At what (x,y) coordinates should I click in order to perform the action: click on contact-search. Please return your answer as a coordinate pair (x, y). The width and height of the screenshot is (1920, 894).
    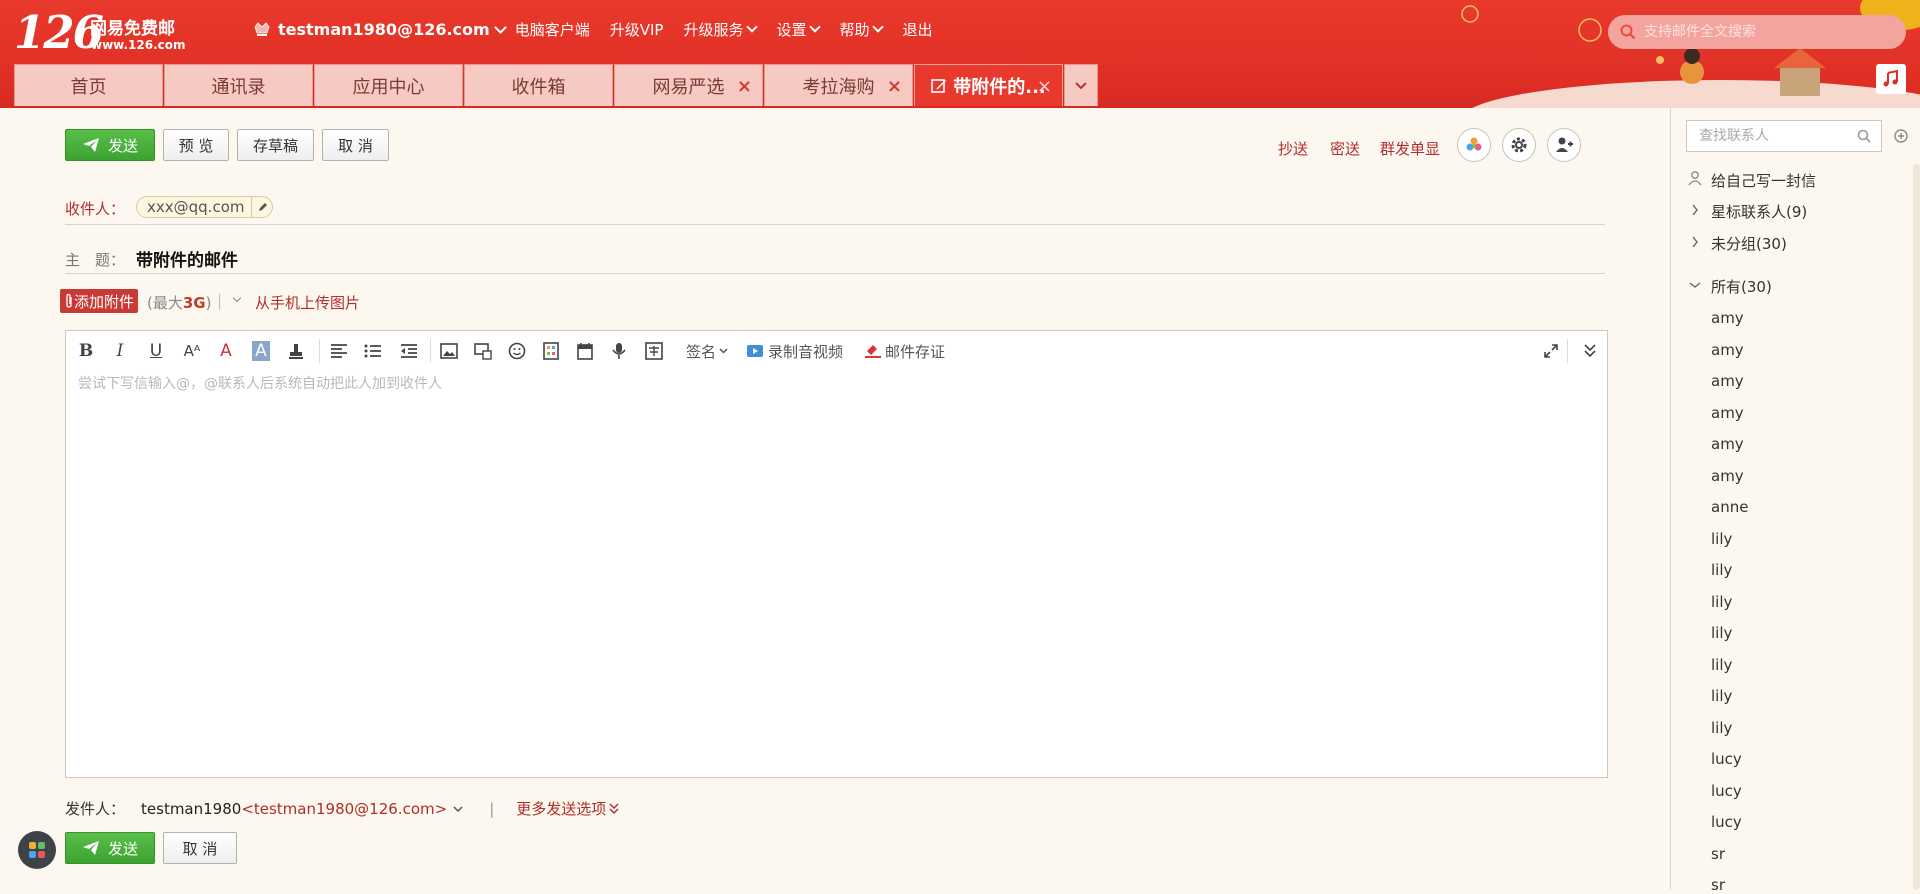
    Looking at the image, I should click on (1784, 136).